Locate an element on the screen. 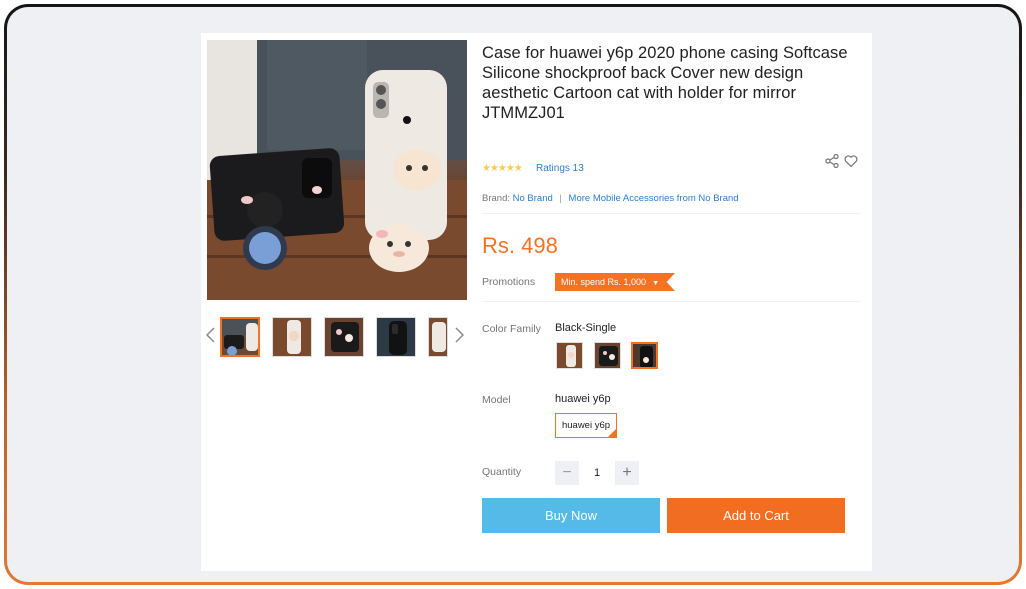 This screenshot has width=1026, height=589. color-family-label: Color Family is located at coordinates (511, 329).